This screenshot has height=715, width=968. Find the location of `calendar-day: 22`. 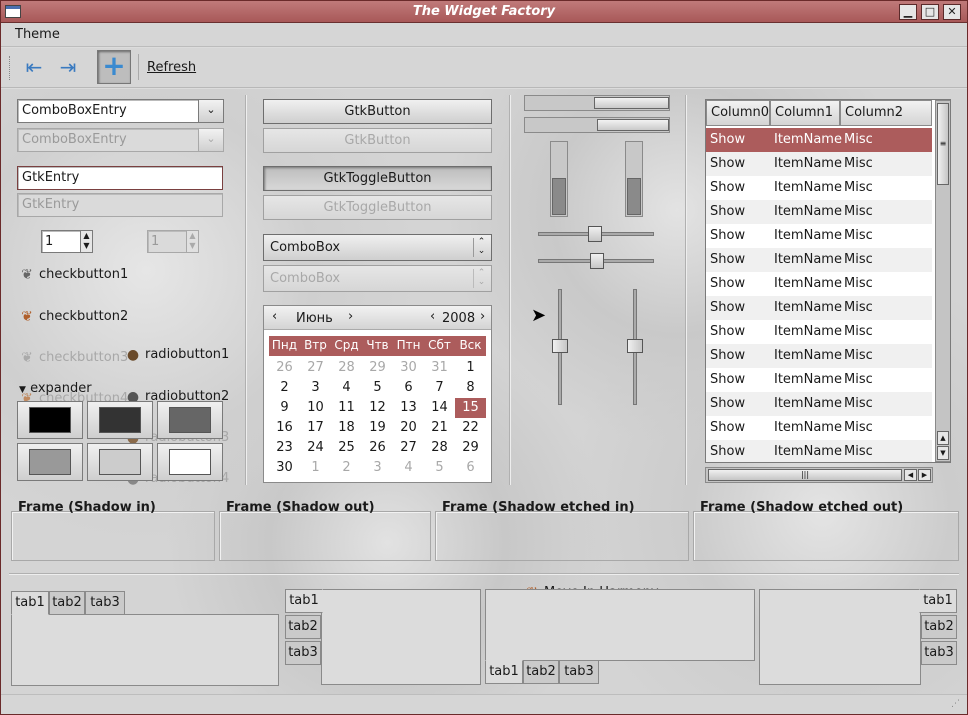

calendar-day: 22 is located at coordinates (470, 428).